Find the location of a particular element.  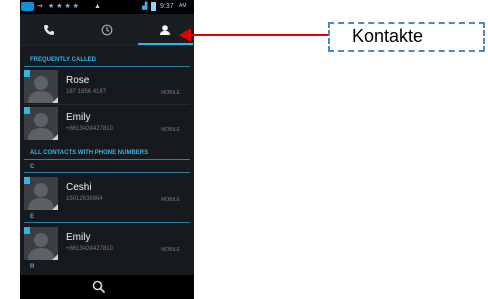

tab-phone is located at coordinates (49, 29).